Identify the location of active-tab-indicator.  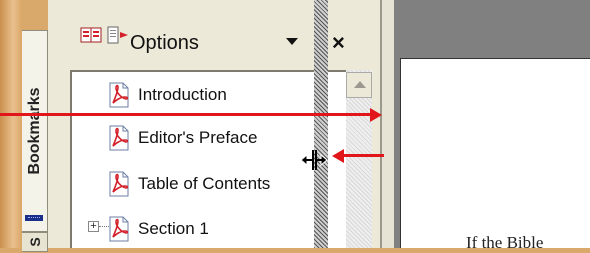
(34, 218).